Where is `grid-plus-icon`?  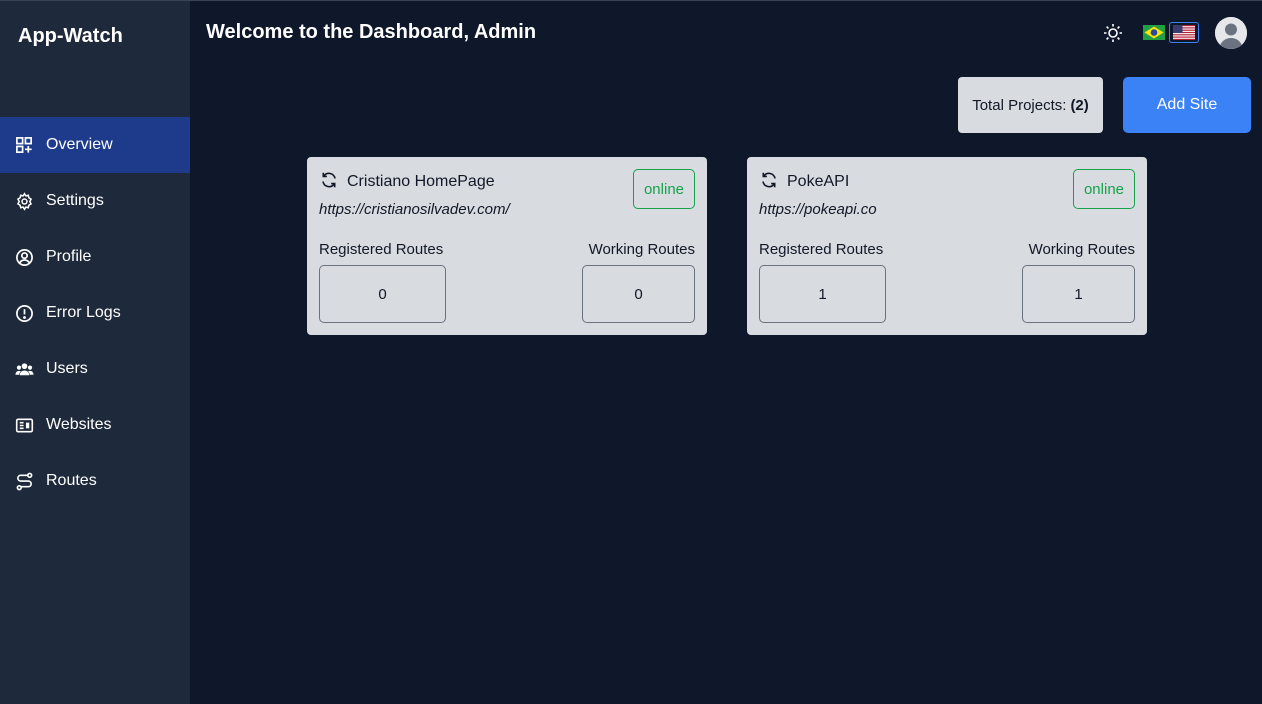
grid-plus-icon is located at coordinates (24, 145).